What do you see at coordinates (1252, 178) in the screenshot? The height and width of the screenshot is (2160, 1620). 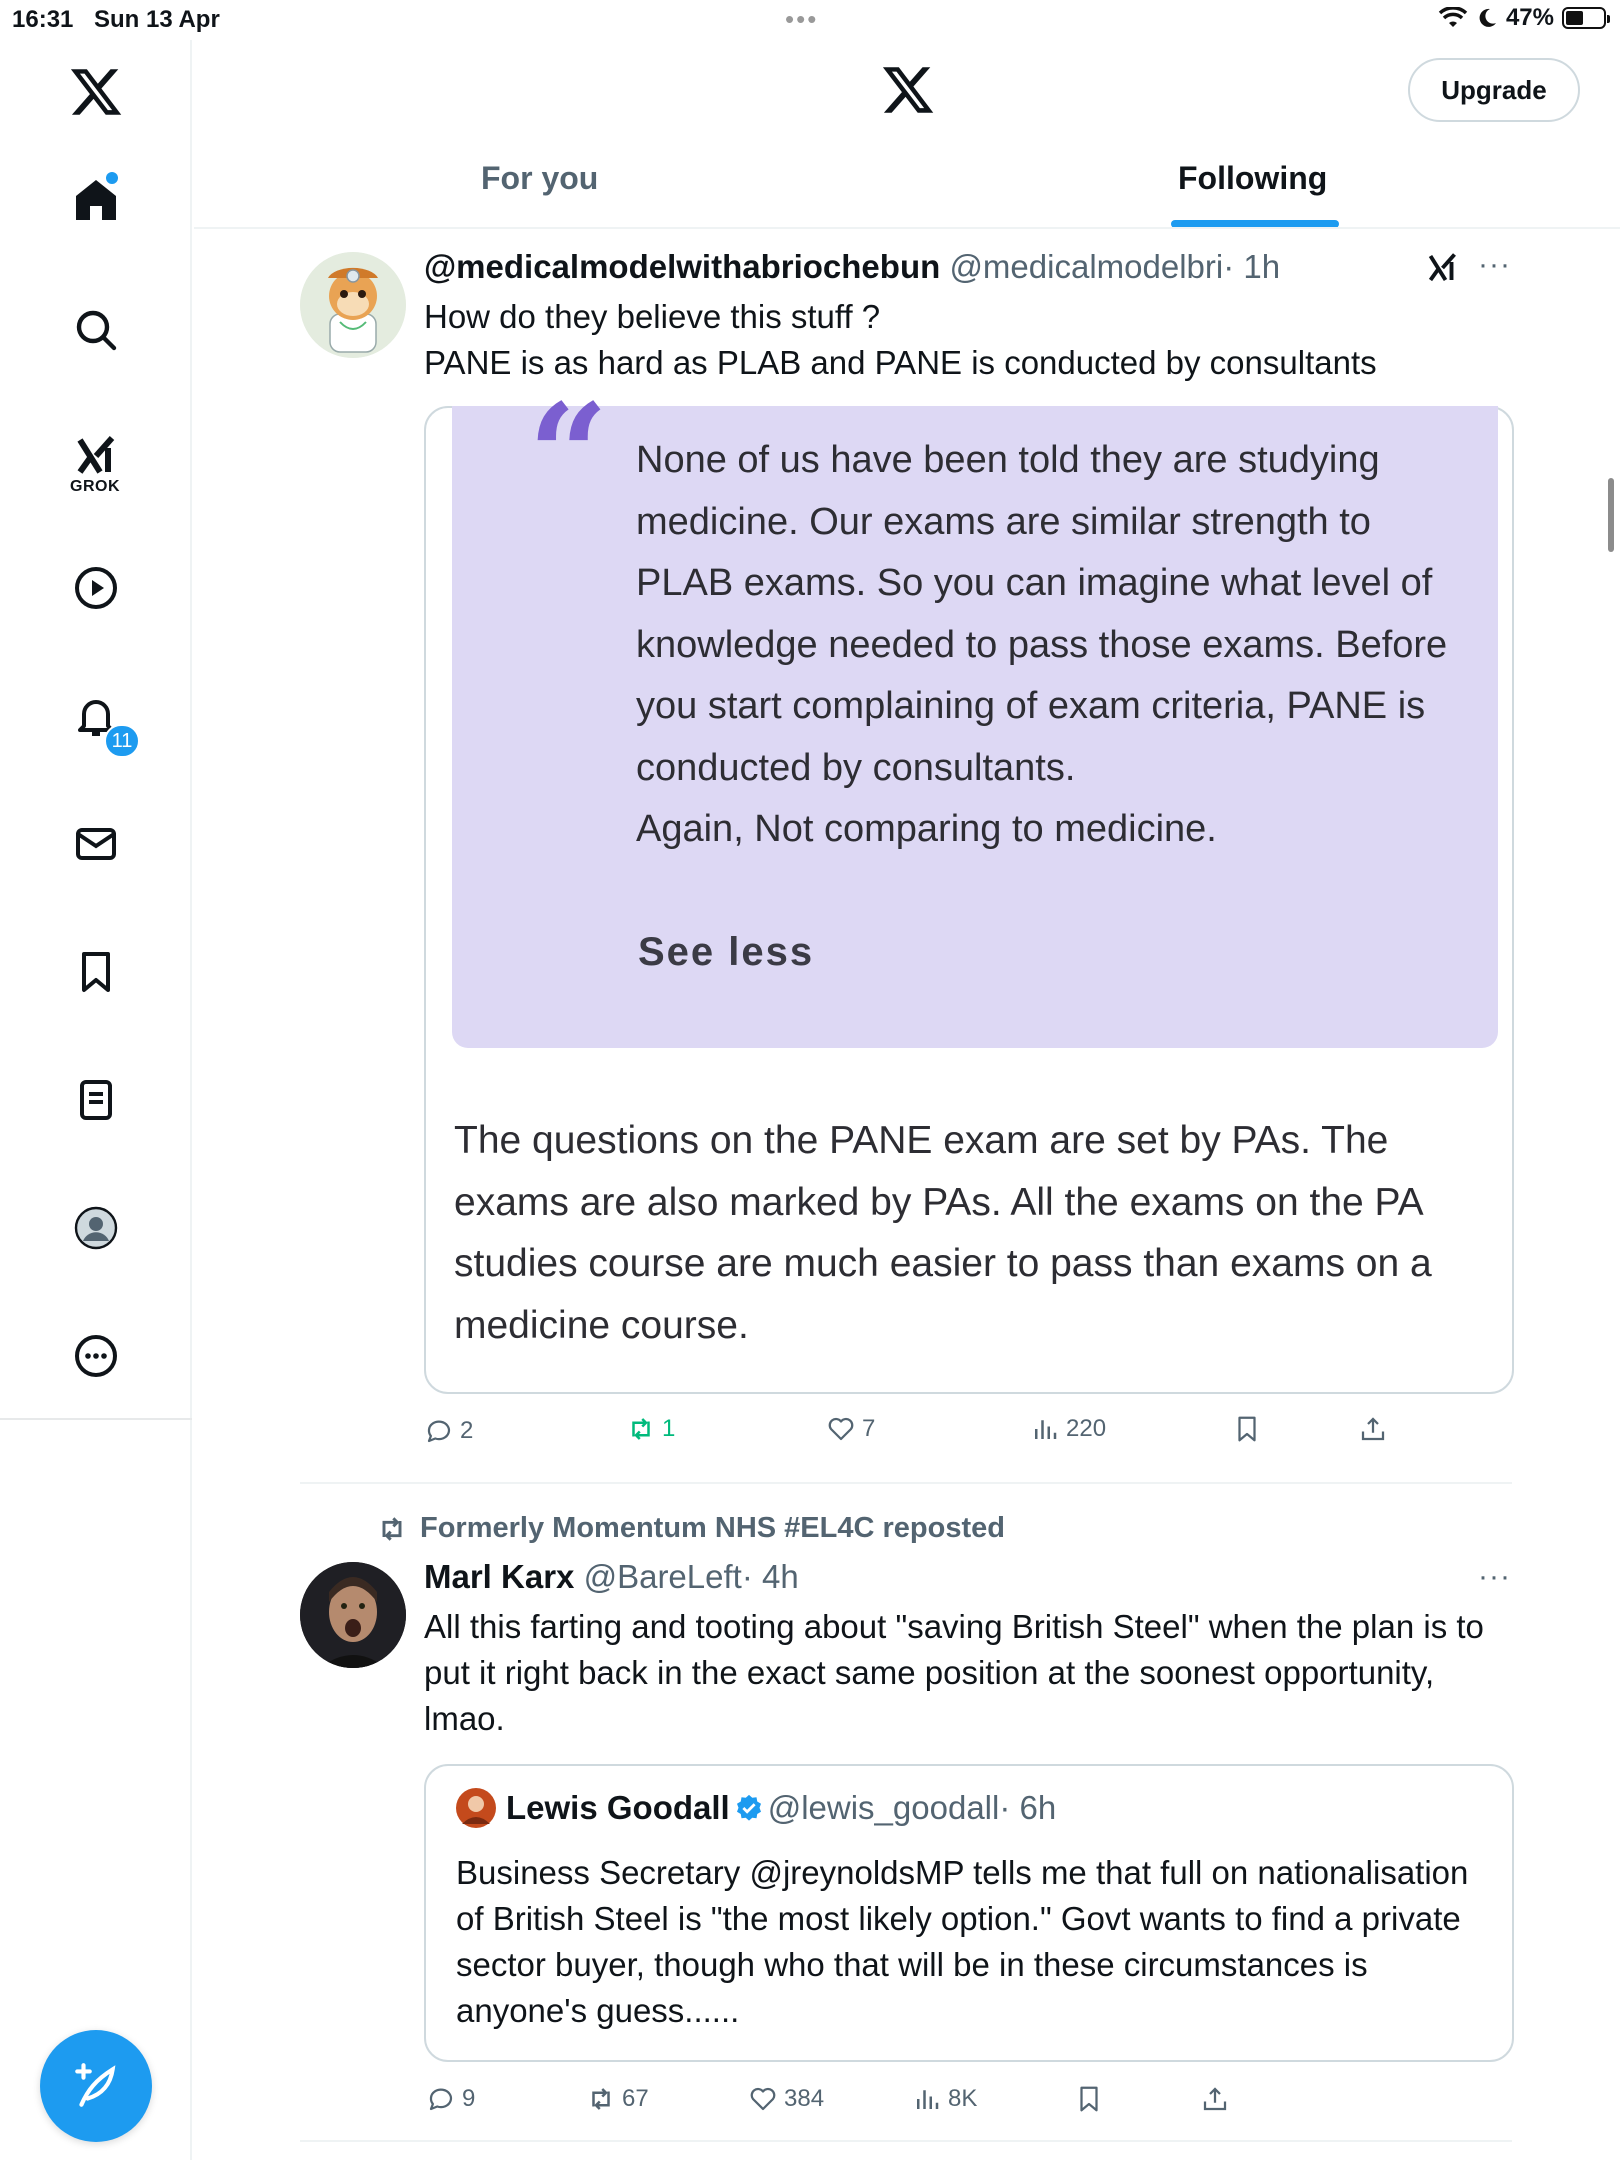 I see `tab-following: Following` at bounding box center [1252, 178].